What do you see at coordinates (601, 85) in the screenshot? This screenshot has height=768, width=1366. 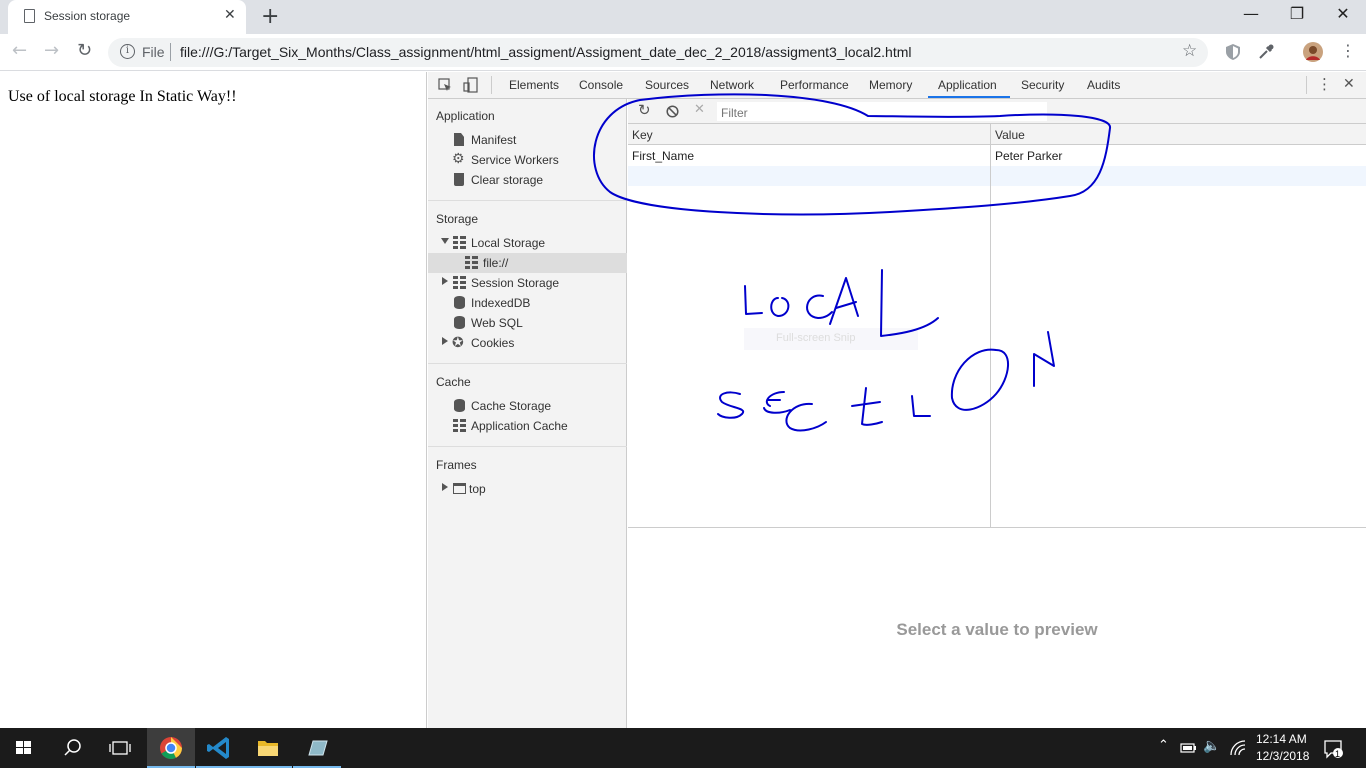 I see `tab-console: Console` at bounding box center [601, 85].